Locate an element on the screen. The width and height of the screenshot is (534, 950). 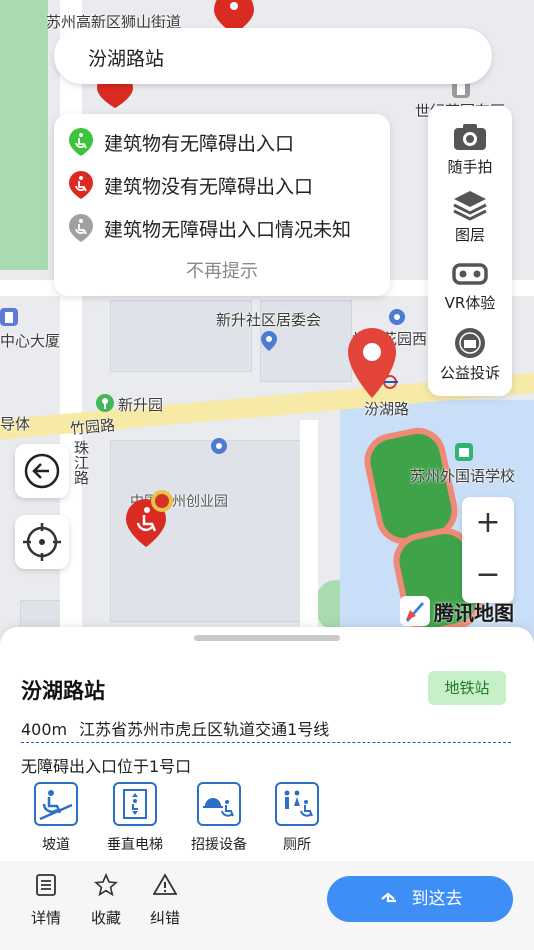
bottom-action-bar: 详情 收藏 纠错 到这去 is located at coordinates (267, 905).